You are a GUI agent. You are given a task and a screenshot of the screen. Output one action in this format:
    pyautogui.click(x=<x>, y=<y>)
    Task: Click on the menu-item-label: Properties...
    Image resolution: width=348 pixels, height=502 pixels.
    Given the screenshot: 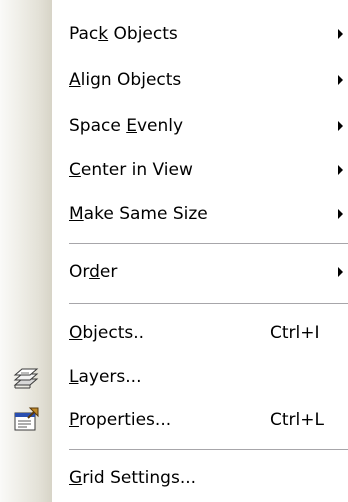 What is the action you would take?
    pyautogui.click(x=120, y=420)
    